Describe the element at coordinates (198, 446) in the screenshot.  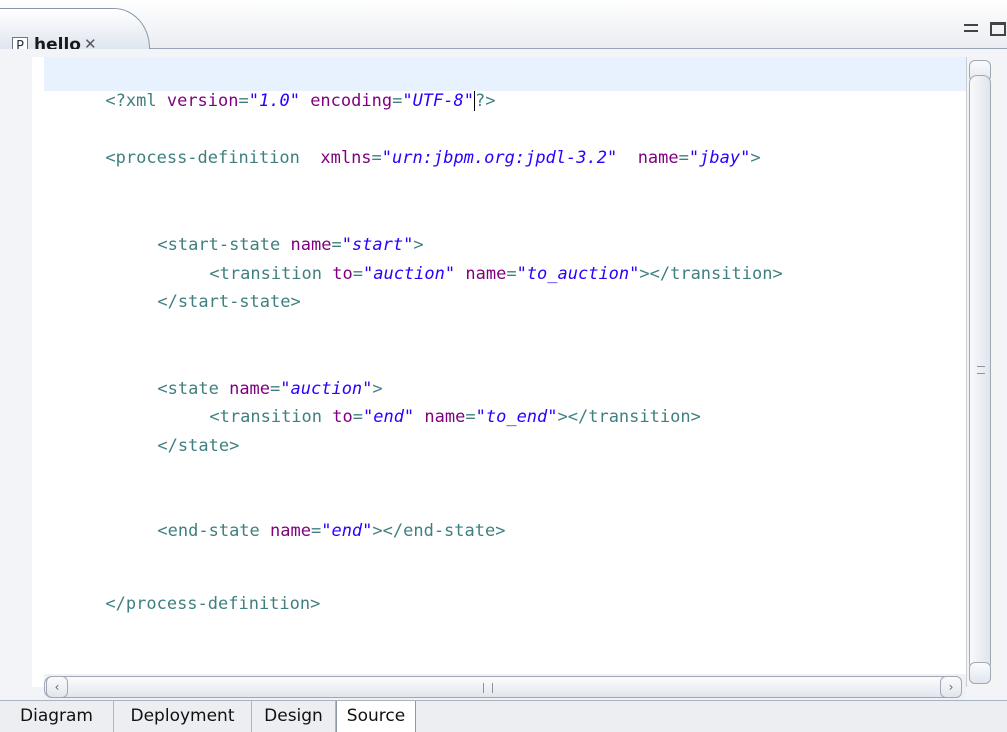
I see `code-line-state-close: </state>` at that location.